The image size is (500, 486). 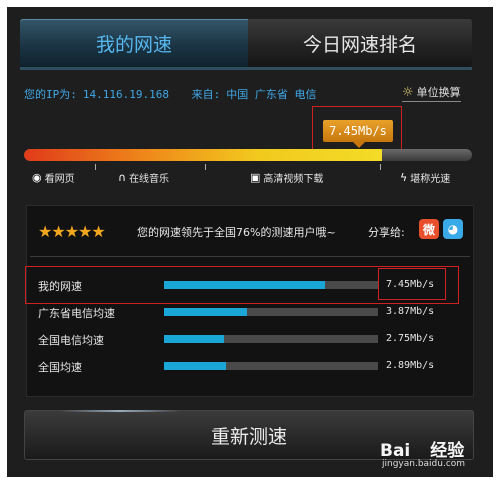 What do you see at coordinates (453, 229) in the screenshot?
I see `qq-icon: ◕` at bounding box center [453, 229].